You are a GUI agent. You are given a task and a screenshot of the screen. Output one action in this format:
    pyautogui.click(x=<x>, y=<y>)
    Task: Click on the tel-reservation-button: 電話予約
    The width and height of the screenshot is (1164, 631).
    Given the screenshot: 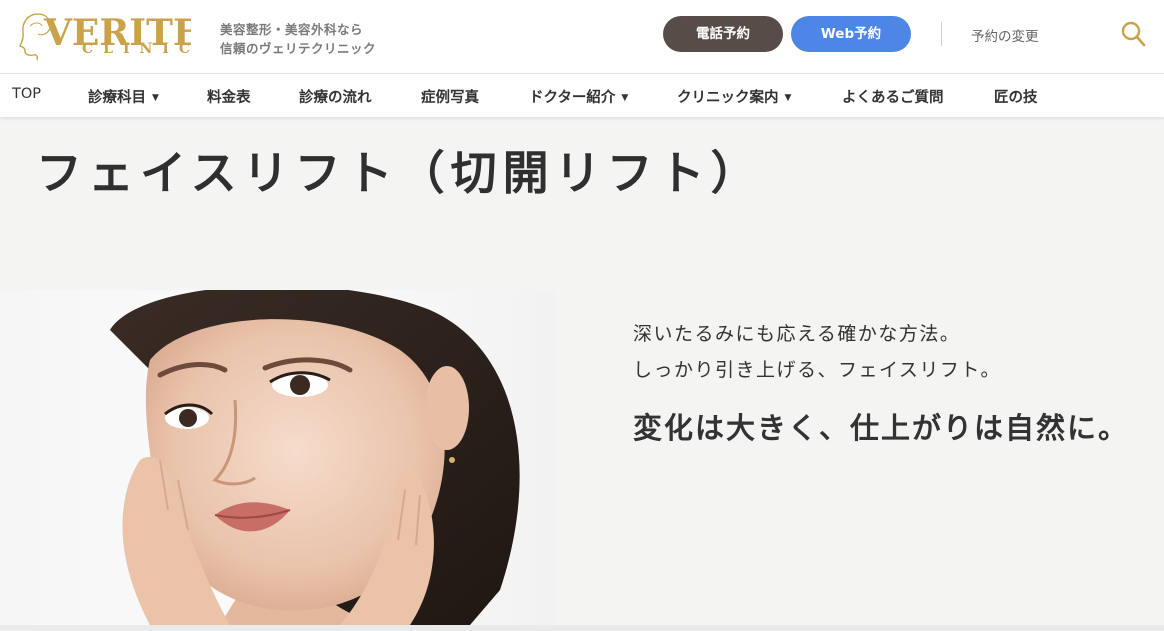 What is the action you would take?
    pyautogui.click(x=723, y=34)
    